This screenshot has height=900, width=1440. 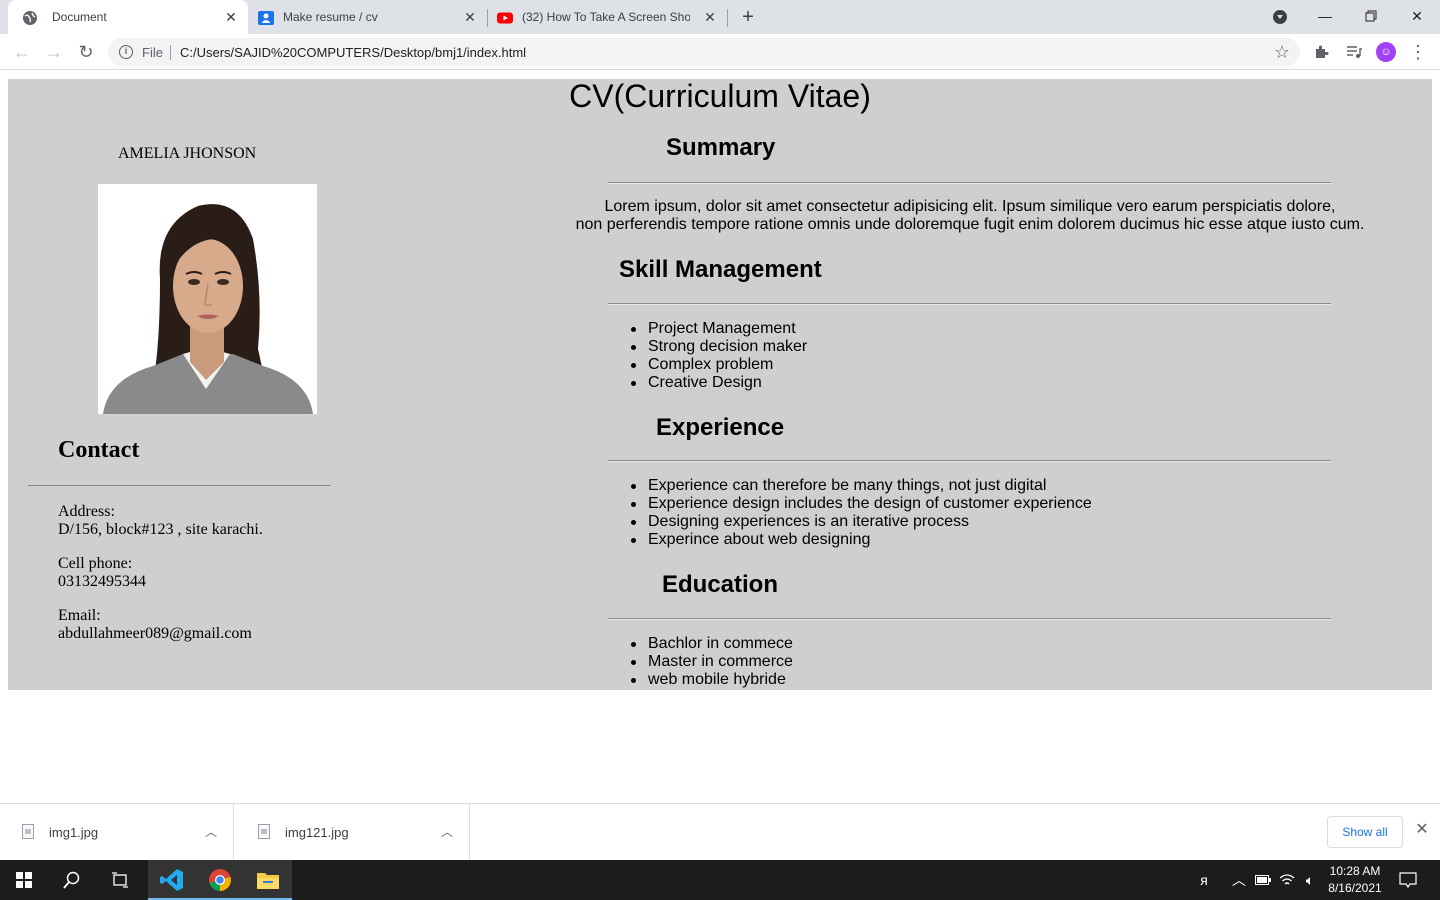 What do you see at coordinates (30, 18) in the screenshot?
I see `globe-icon` at bounding box center [30, 18].